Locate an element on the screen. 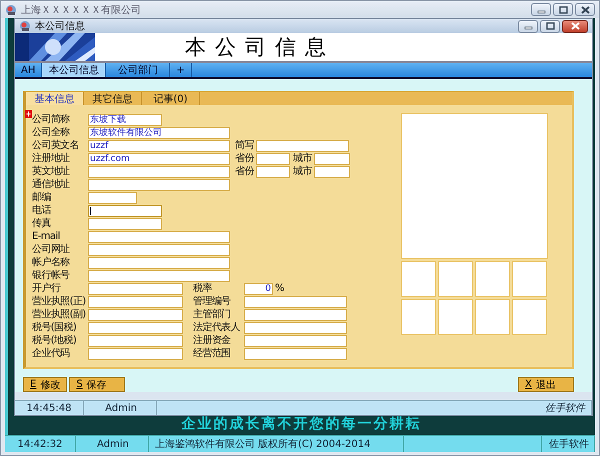 The width and height of the screenshot is (600, 456). field-label: 银行帐号 is located at coordinates (51, 276).